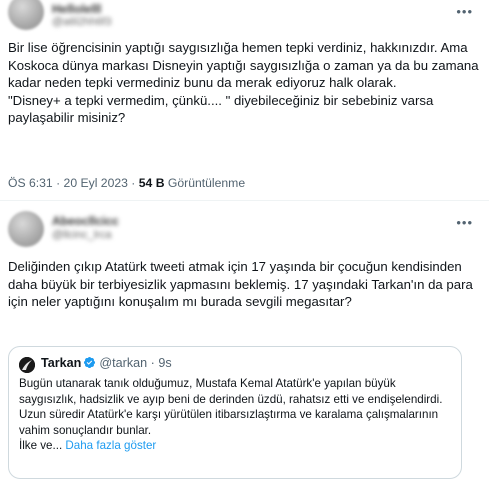  I want to click on author-name-blurred: Abeocllcicc, so click(85, 221).